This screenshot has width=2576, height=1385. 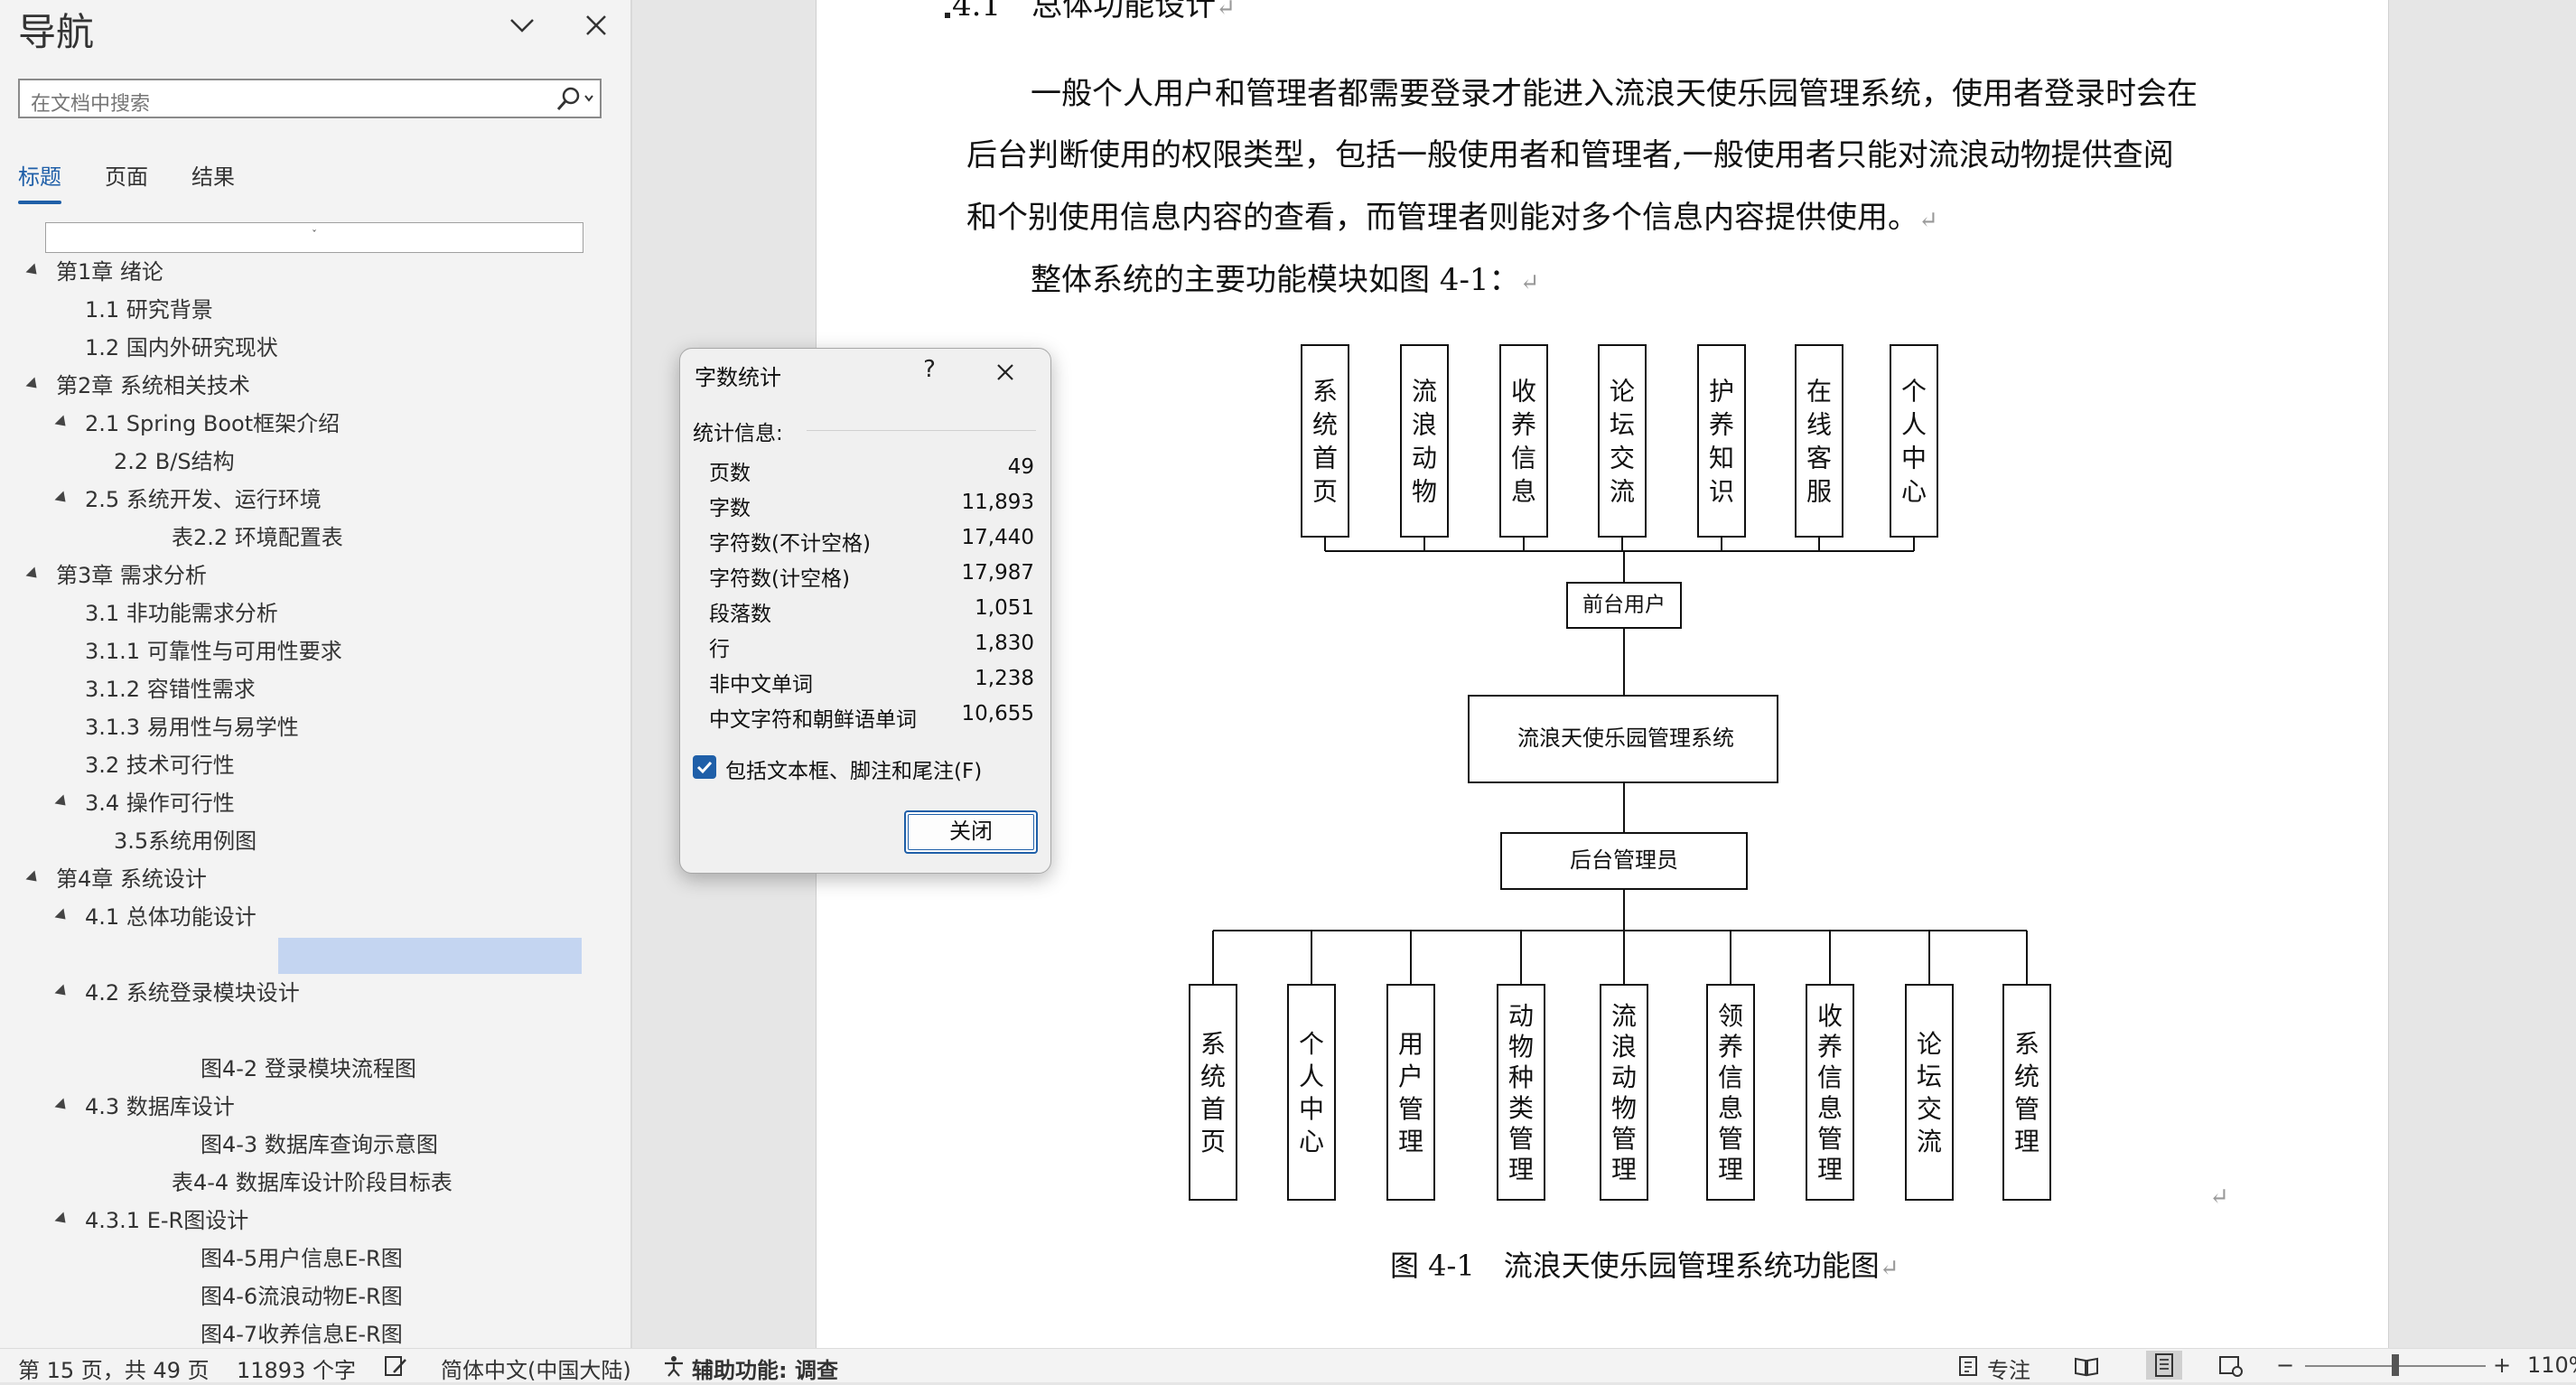 I want to click on word-count: 11893 个字, so click(x=296, y=1368).